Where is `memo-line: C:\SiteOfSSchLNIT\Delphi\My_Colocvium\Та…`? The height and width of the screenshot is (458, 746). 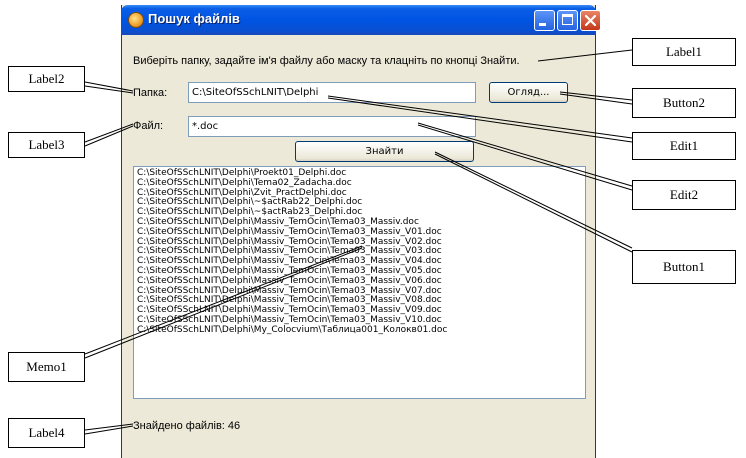
memo-line: C:\SiteOfSSchLNIT\Delphi\My_Colocvium\Та… is located at coordinates (292, 329).